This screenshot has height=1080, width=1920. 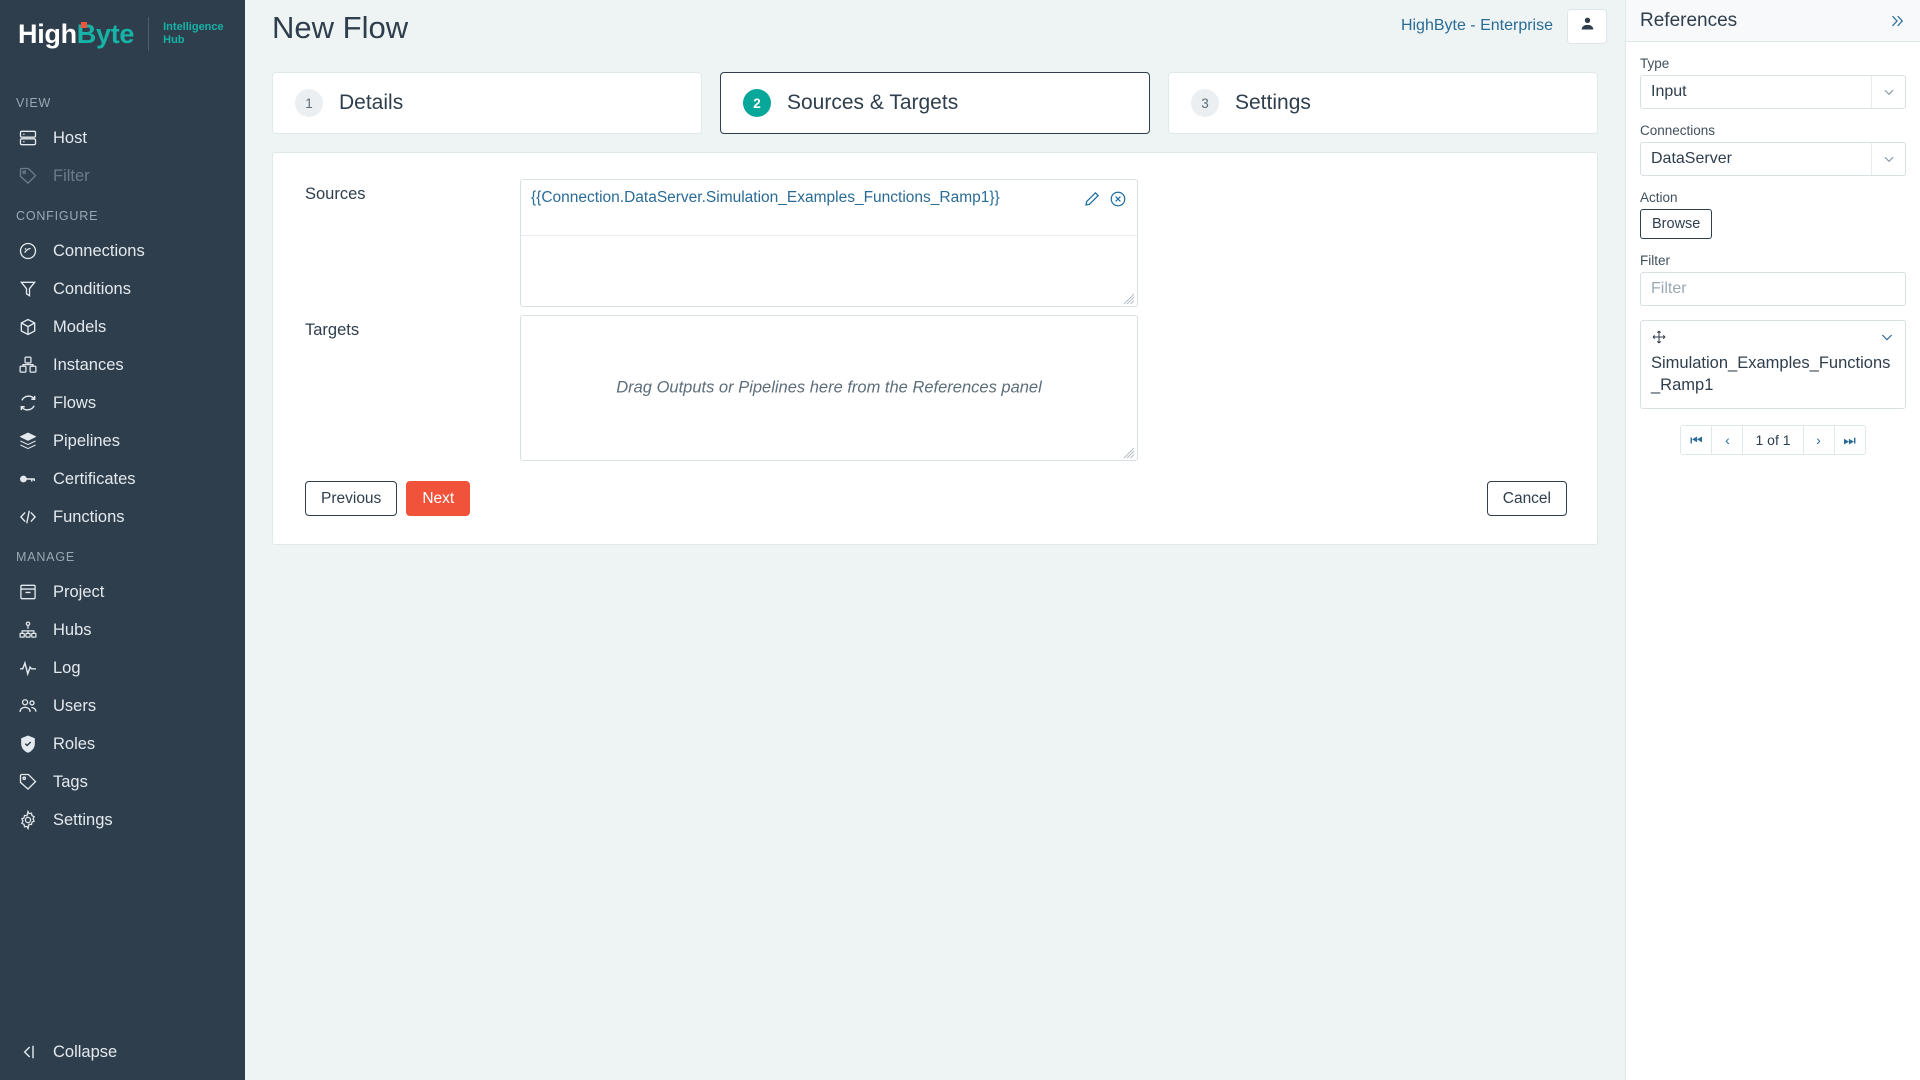 I want to click on sidebar-item-filter: Filter, so click(x=122, y=176).